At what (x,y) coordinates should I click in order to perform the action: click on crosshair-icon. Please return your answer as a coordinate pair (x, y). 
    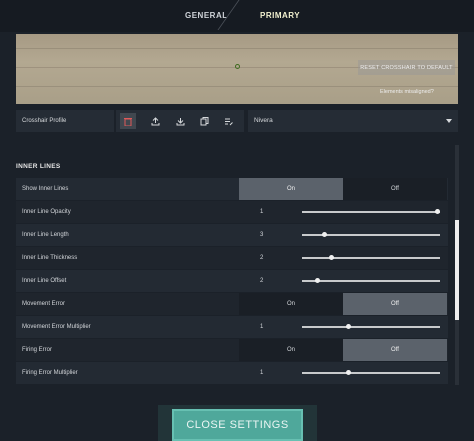
    Looking at the image, I should click on (237, 66).